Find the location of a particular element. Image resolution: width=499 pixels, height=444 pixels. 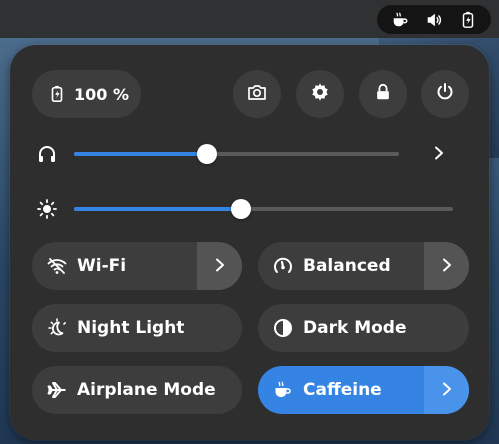

night-light-icon is located at coordinates (62, 328).